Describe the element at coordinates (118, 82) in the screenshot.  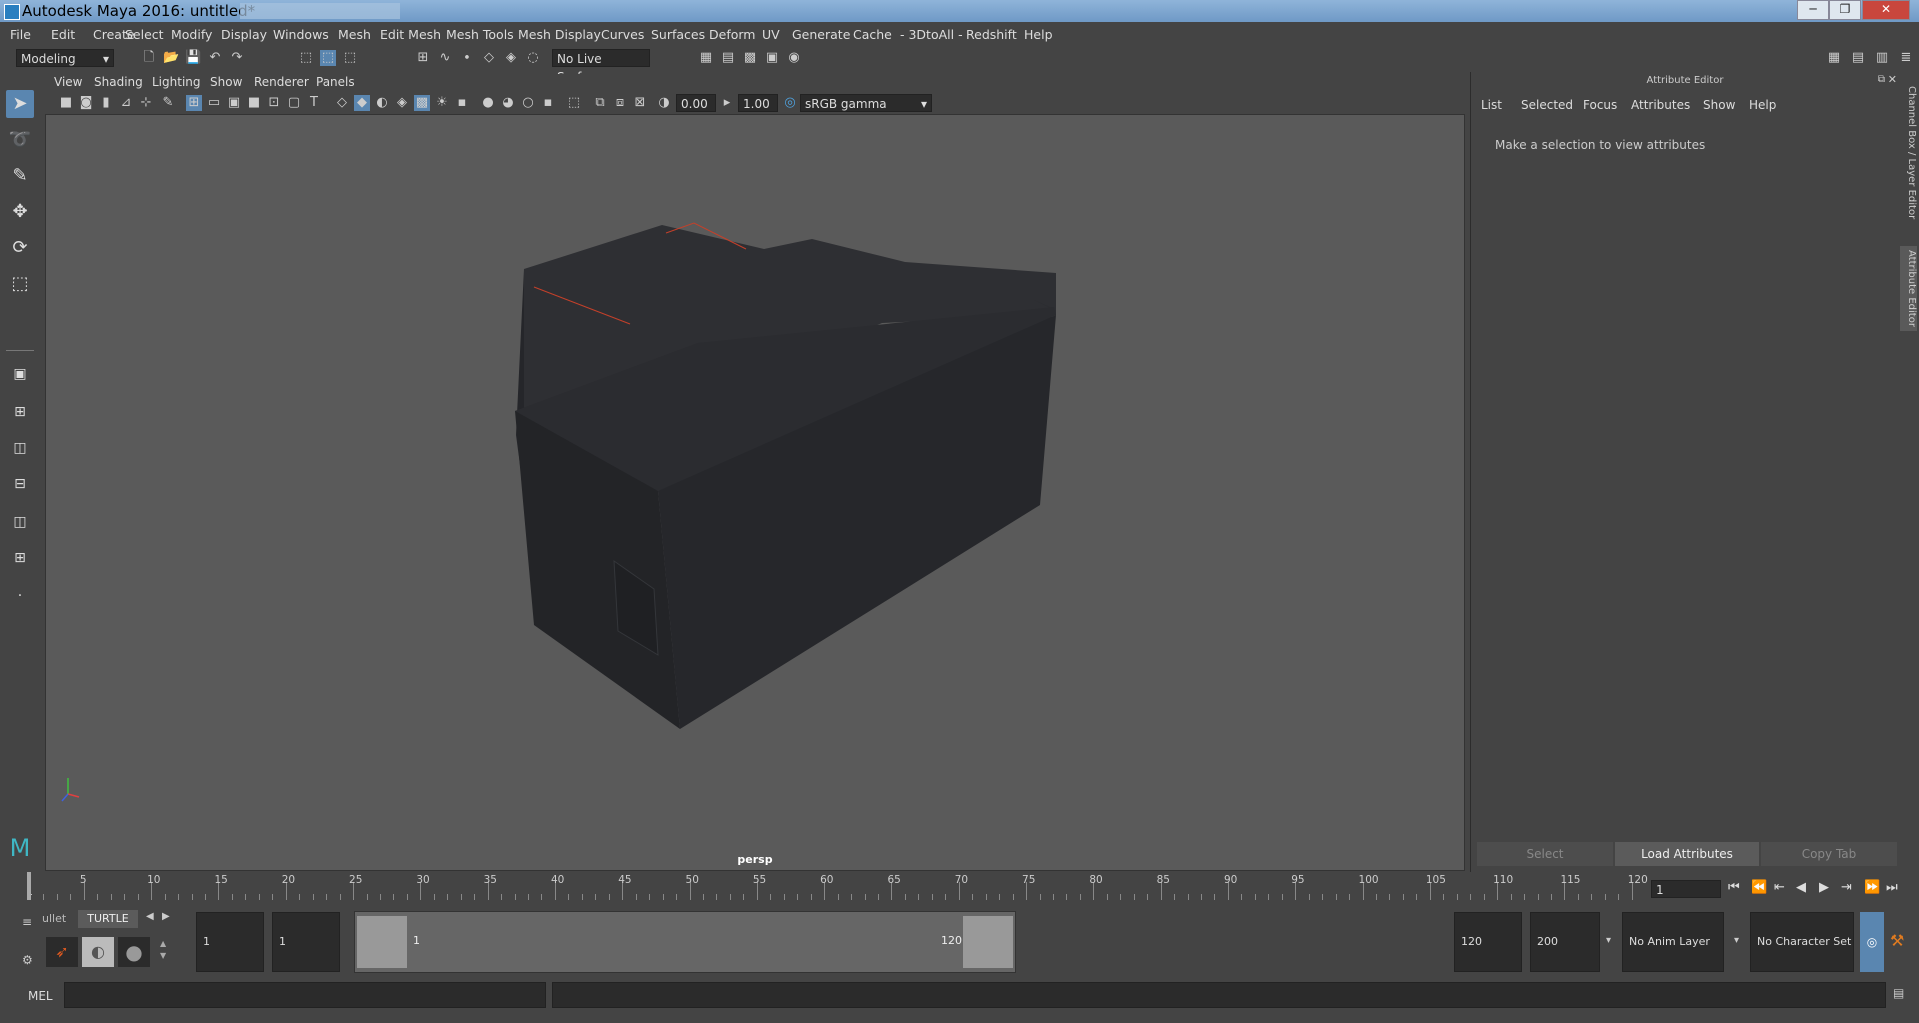
I see `vp-menu-shading: Shading` at that location.